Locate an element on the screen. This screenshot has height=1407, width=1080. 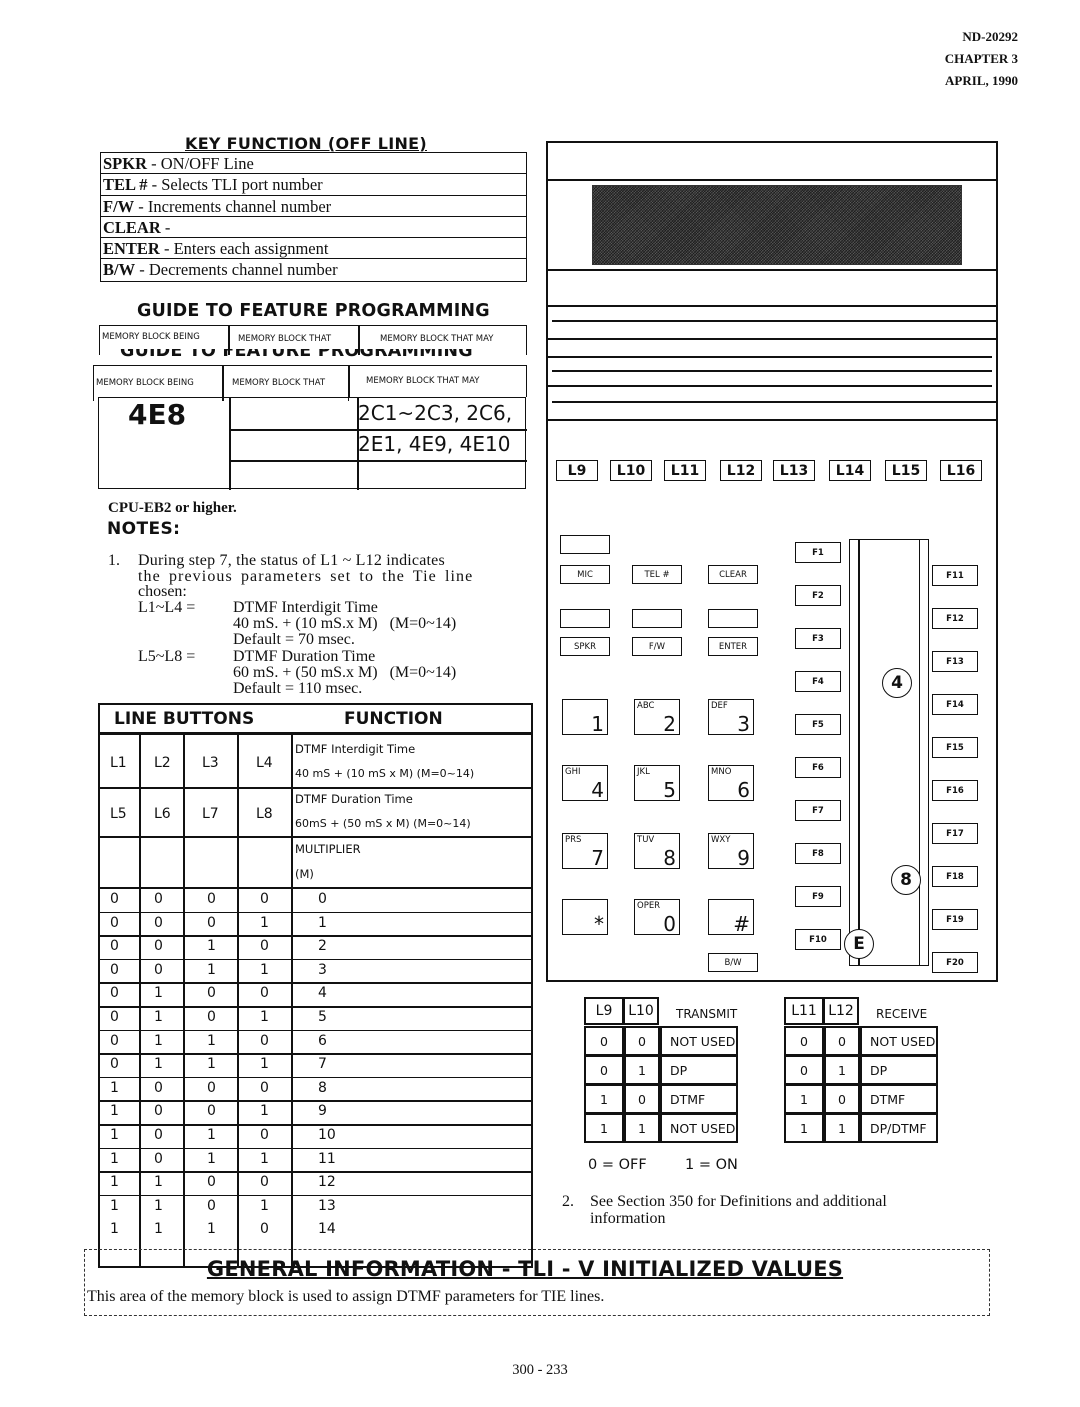
f-key-f6: F6 is located at coordinates (818, 767).